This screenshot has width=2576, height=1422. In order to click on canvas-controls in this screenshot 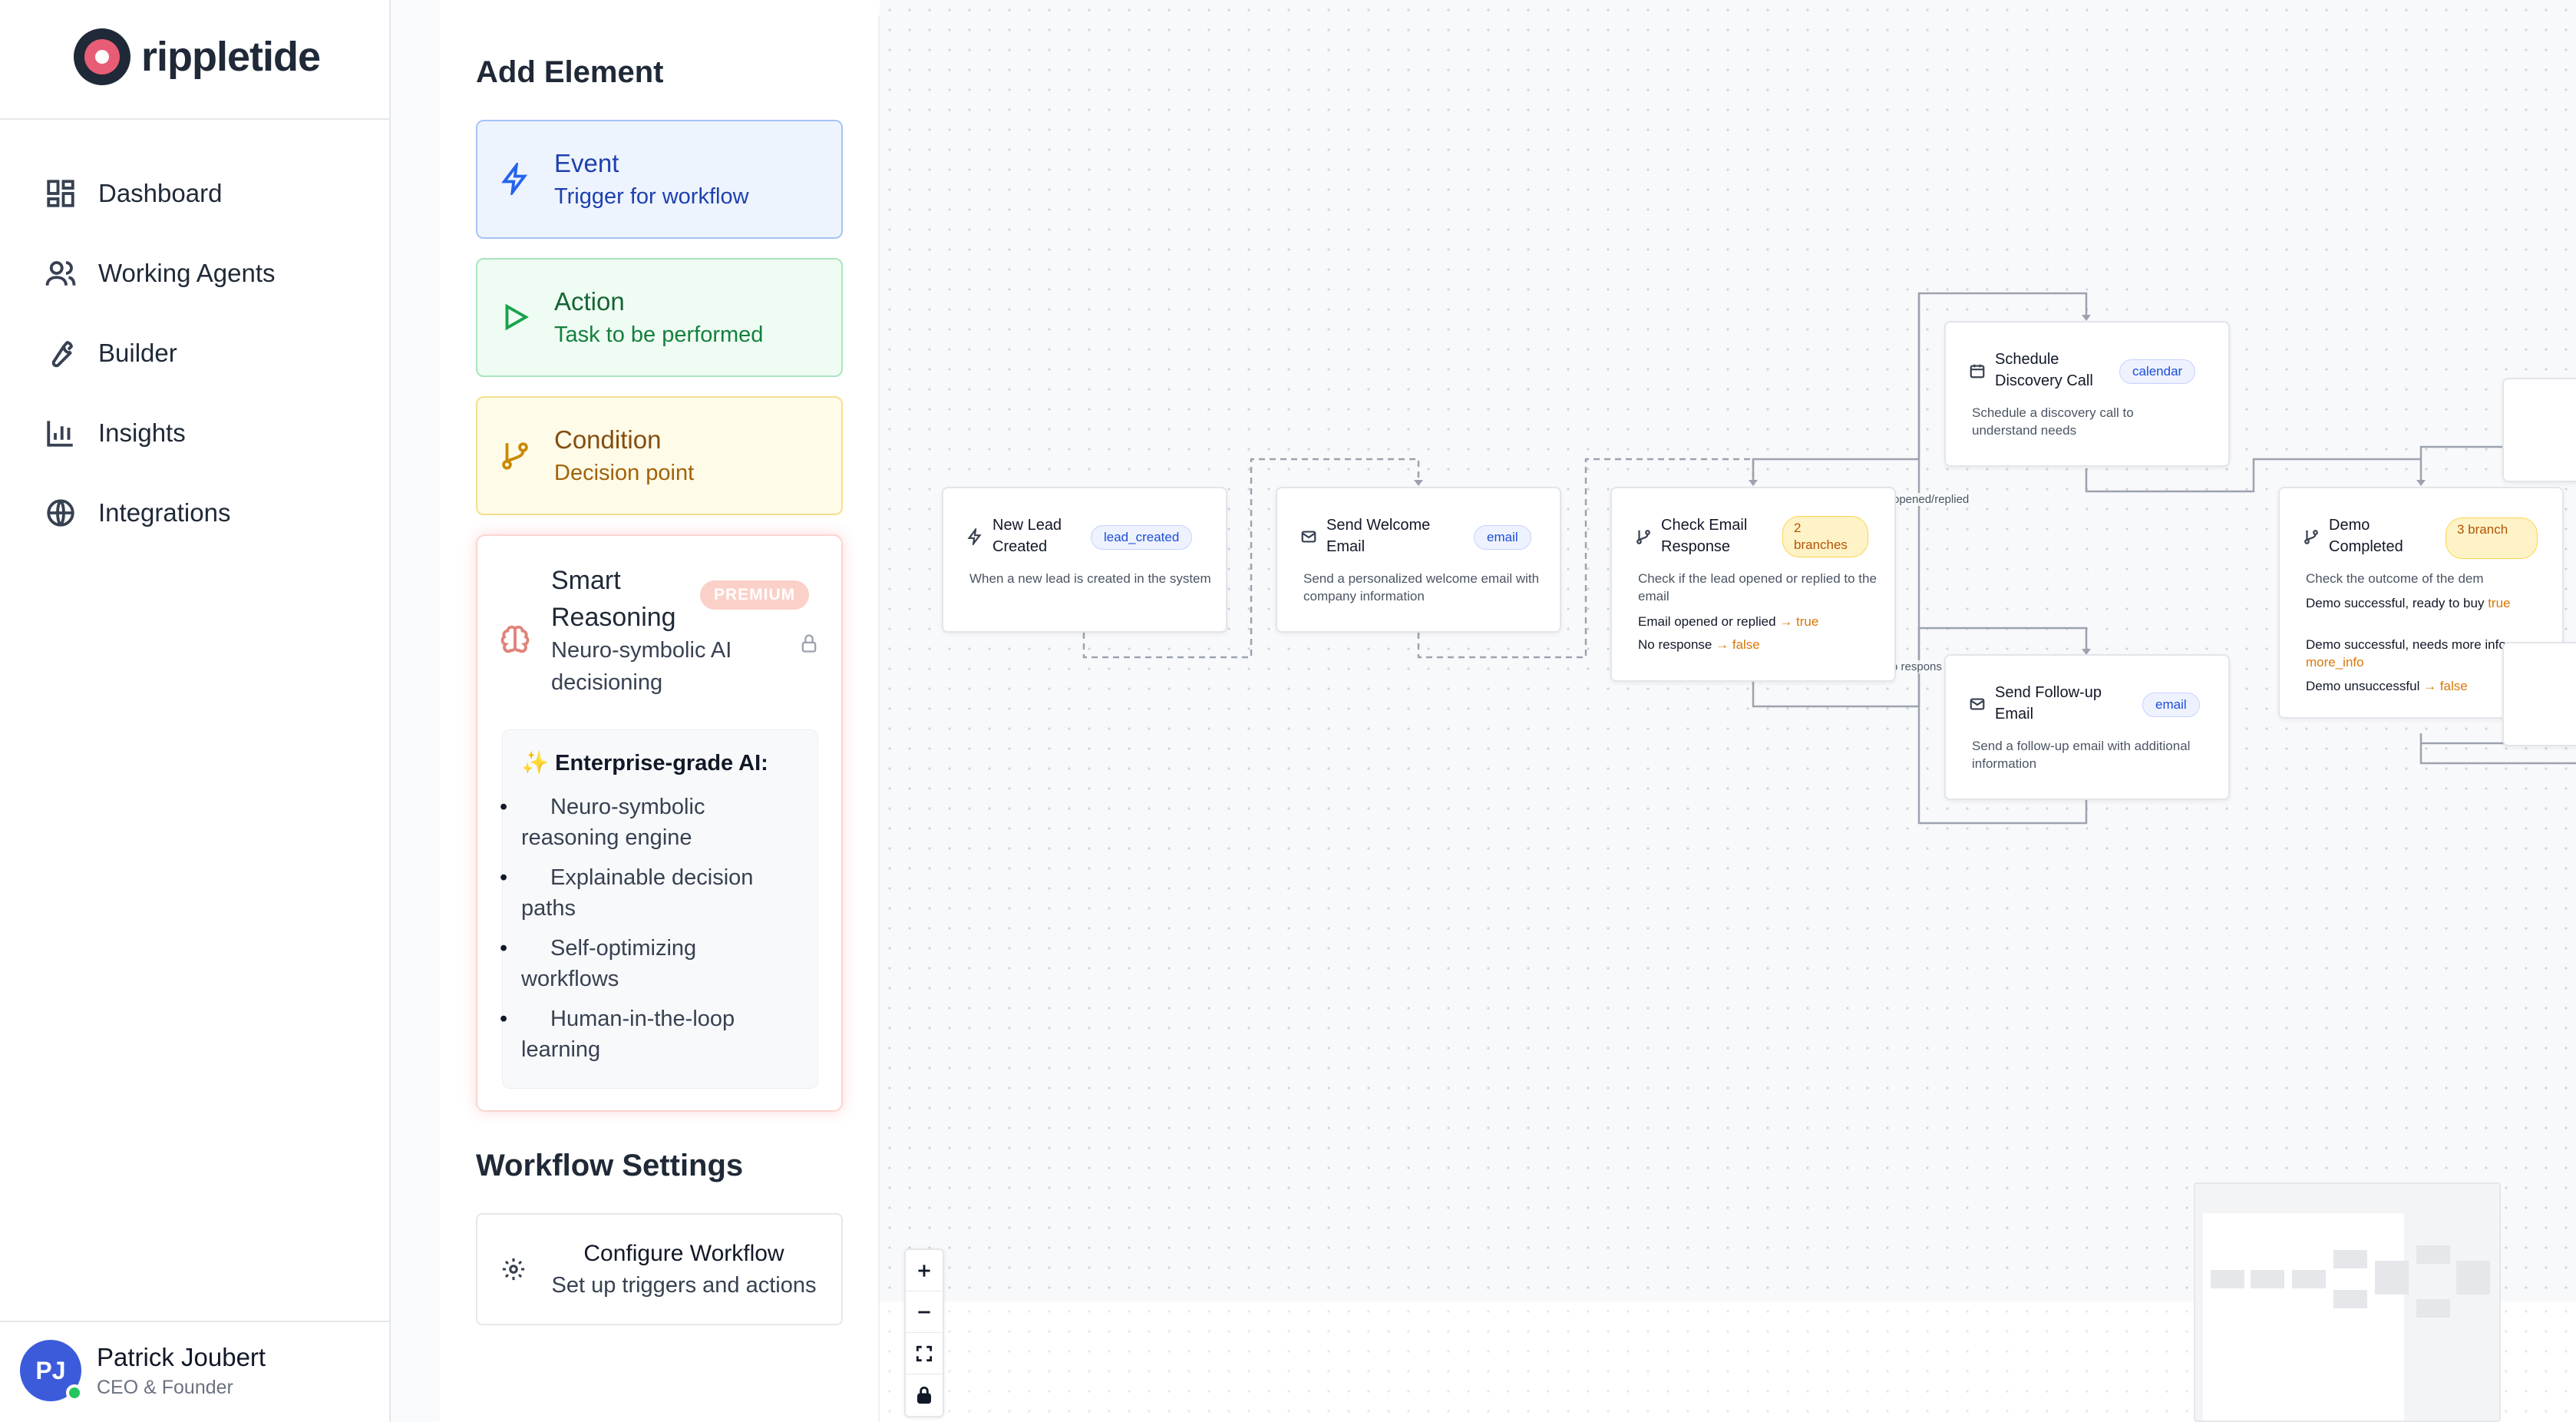, I will do `click(924, 1332)`.